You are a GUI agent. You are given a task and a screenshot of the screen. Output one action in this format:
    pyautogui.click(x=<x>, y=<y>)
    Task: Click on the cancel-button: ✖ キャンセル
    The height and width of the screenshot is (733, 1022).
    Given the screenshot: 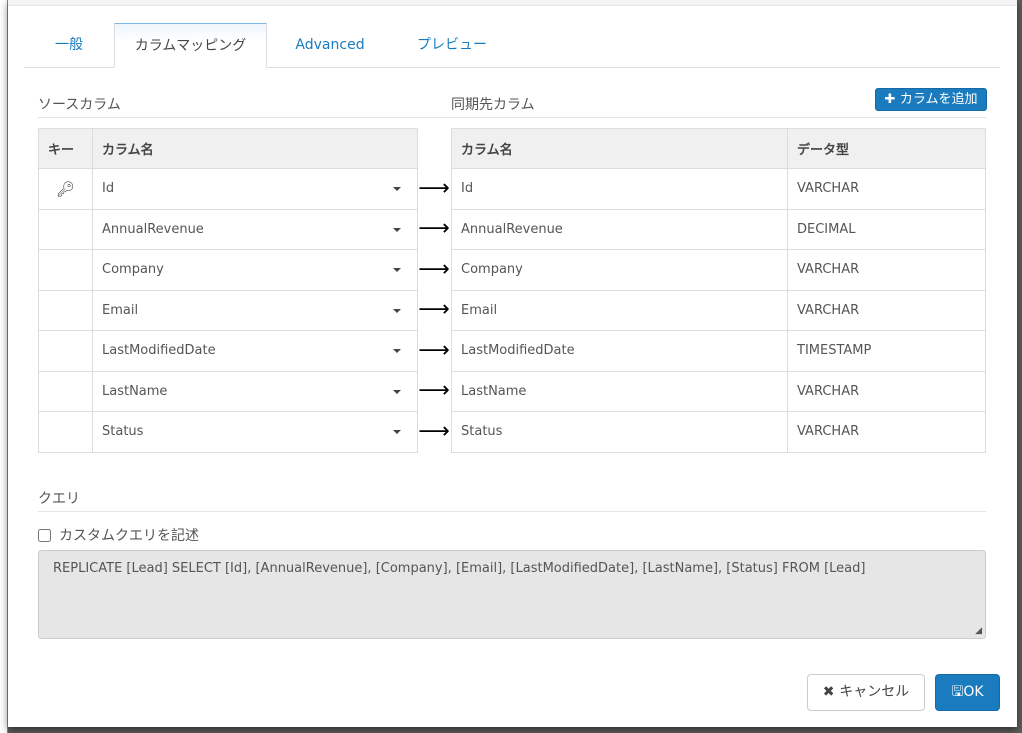 What is the action you would take?
    pyautogui.click(x=866, y=692)
    